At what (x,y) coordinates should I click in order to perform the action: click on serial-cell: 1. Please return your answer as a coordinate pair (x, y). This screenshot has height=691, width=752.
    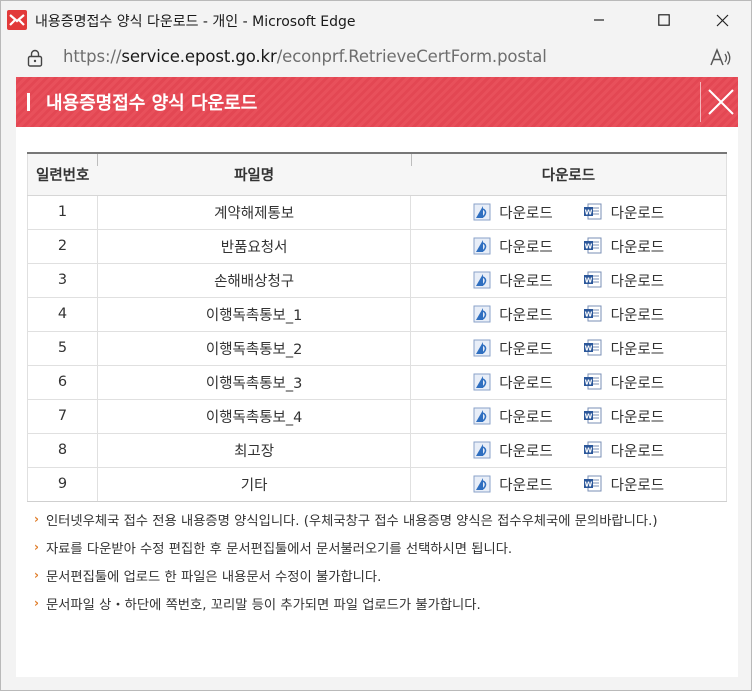
    Looking at the image, I should click on (62, 212).